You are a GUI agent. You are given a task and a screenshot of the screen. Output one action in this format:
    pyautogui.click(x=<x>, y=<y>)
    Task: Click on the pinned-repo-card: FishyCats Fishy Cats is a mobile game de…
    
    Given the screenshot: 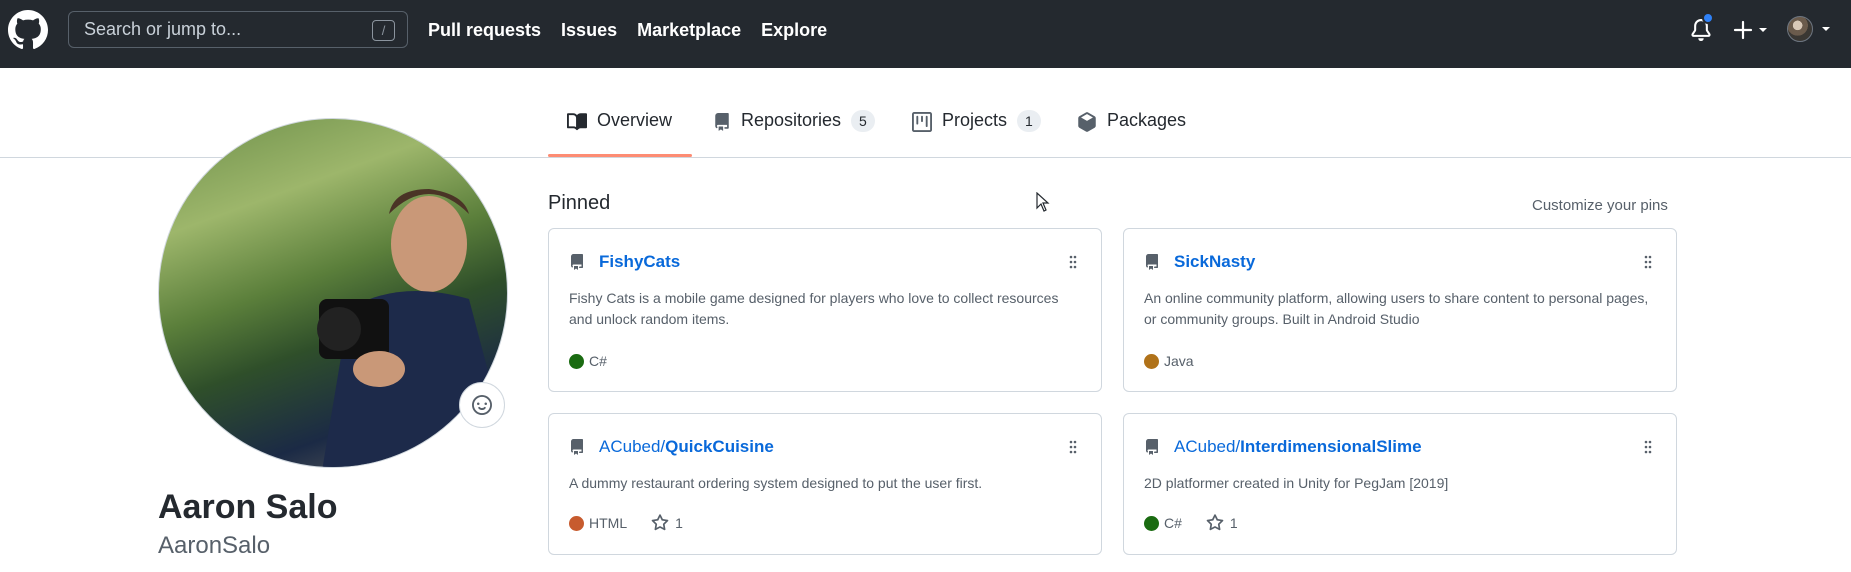 What is the action you would take?
    pyautogui.click(x=825, y=310)
    